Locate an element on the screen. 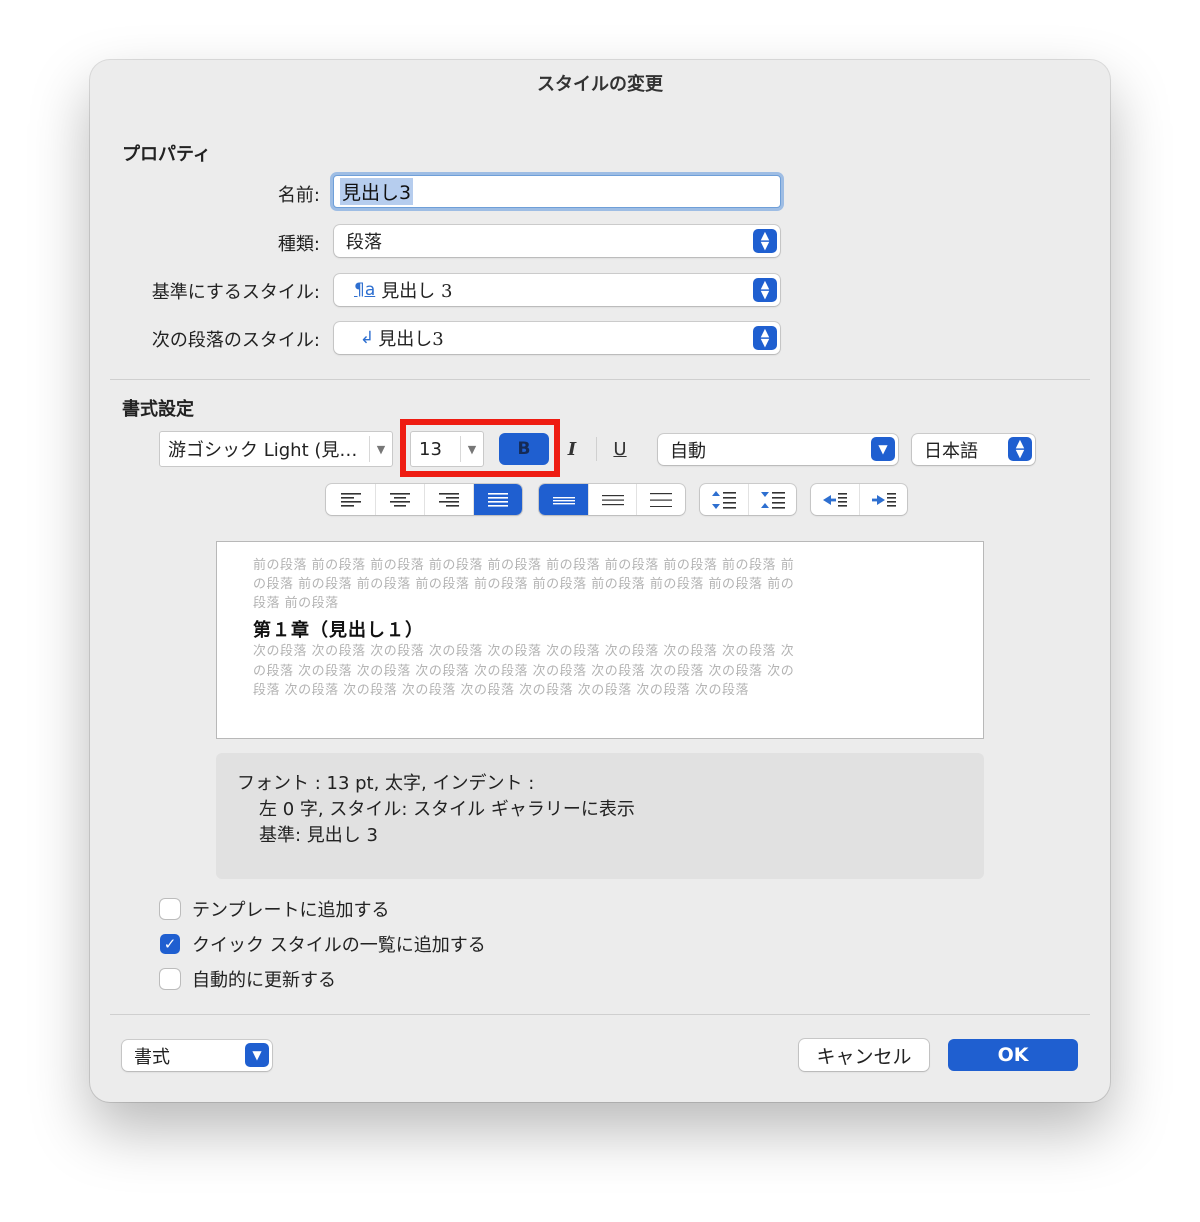 Image resolution: width=1200 pixels, height=1222 pixels. underline-icon: U is located at coordinates (620, 449).